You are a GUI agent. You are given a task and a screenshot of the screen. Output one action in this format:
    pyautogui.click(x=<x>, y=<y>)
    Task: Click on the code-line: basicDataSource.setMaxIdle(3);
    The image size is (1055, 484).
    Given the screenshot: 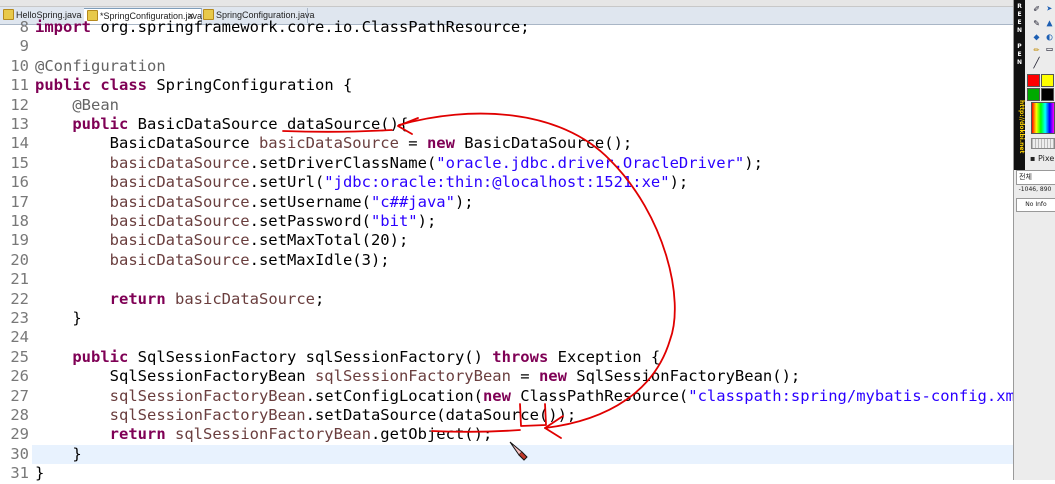 What is the action you would take?
    pyautogui.click(x=212, y=260)
    